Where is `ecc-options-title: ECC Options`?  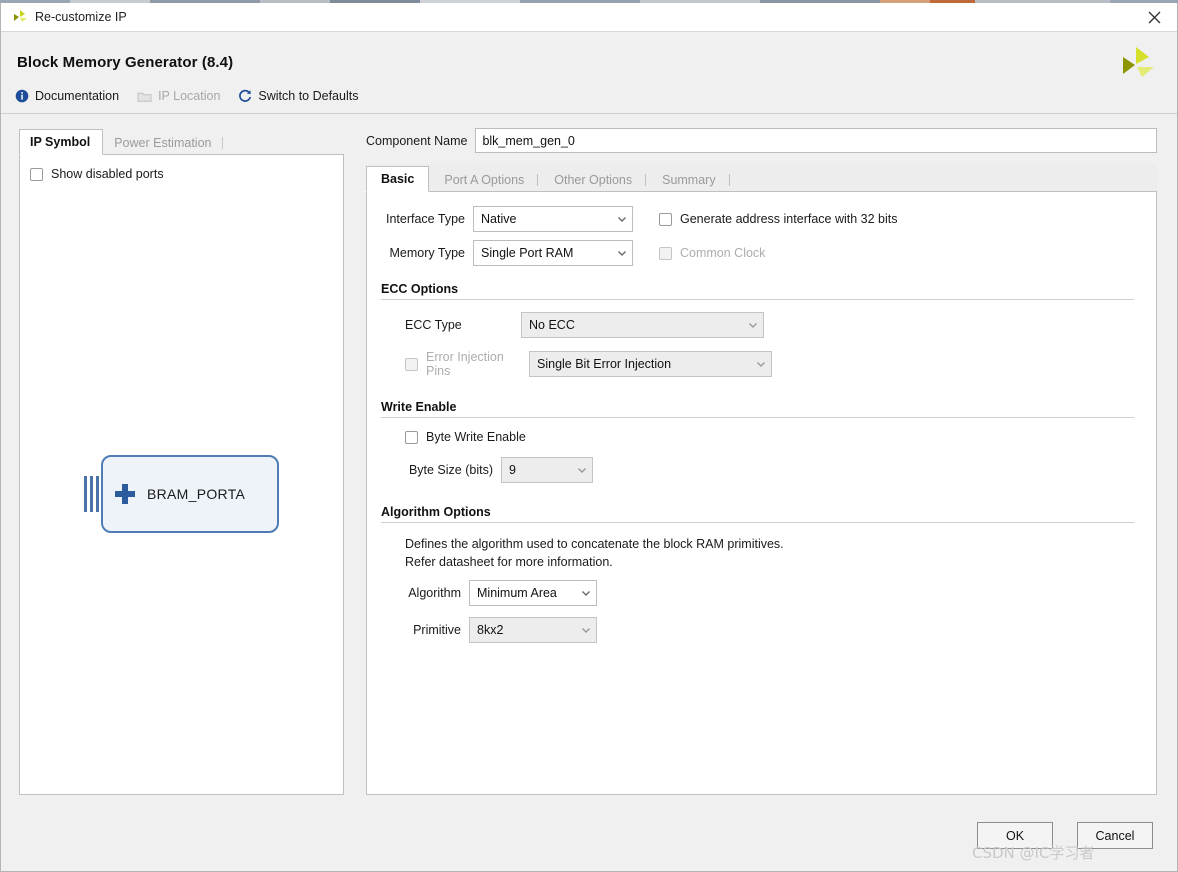
ecc-options-title: ECC Options is located at coordinates (420, 289).